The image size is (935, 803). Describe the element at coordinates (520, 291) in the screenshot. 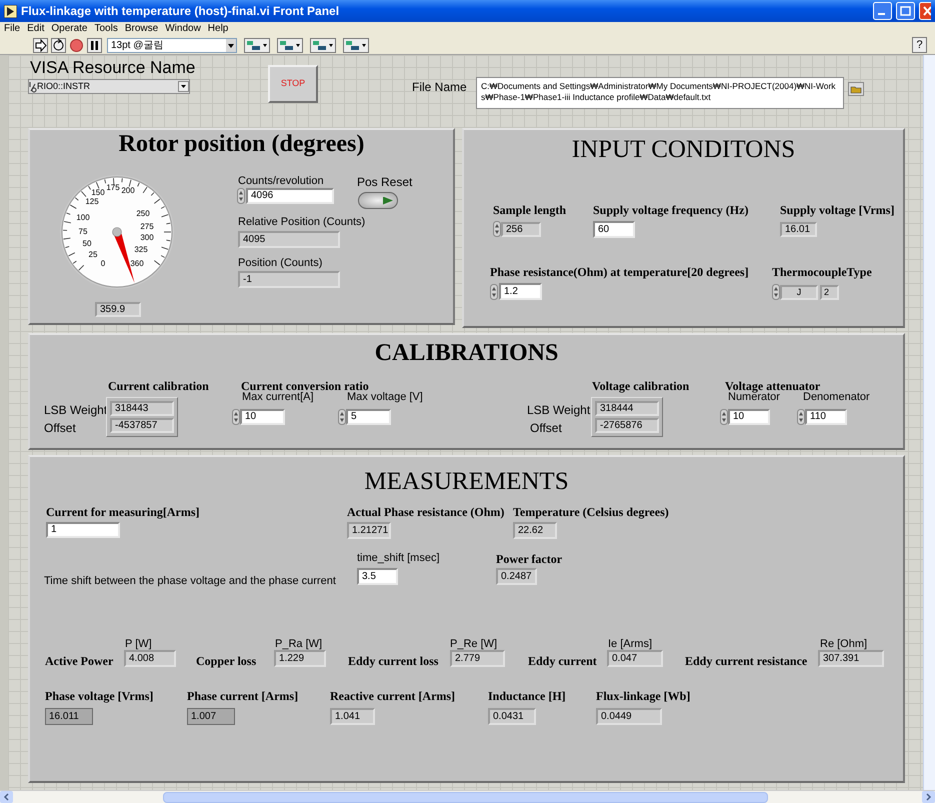

I see `numeric-control: 1.2` at that location.